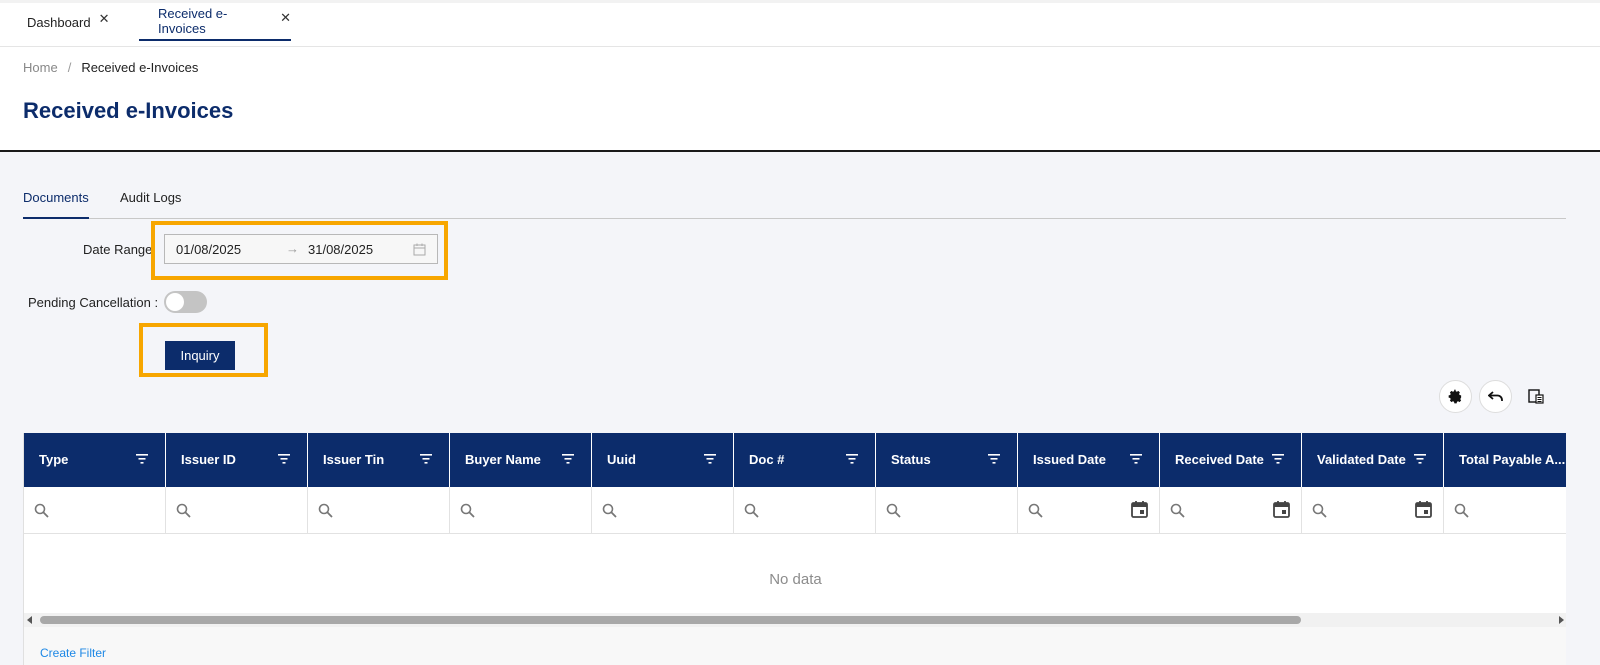 This screenshot has height=665, width=1600. What do you see at coordinates (56, 204) in the screenshot?
I see `tab-documents: Documents` at bounding box center [56, 204].